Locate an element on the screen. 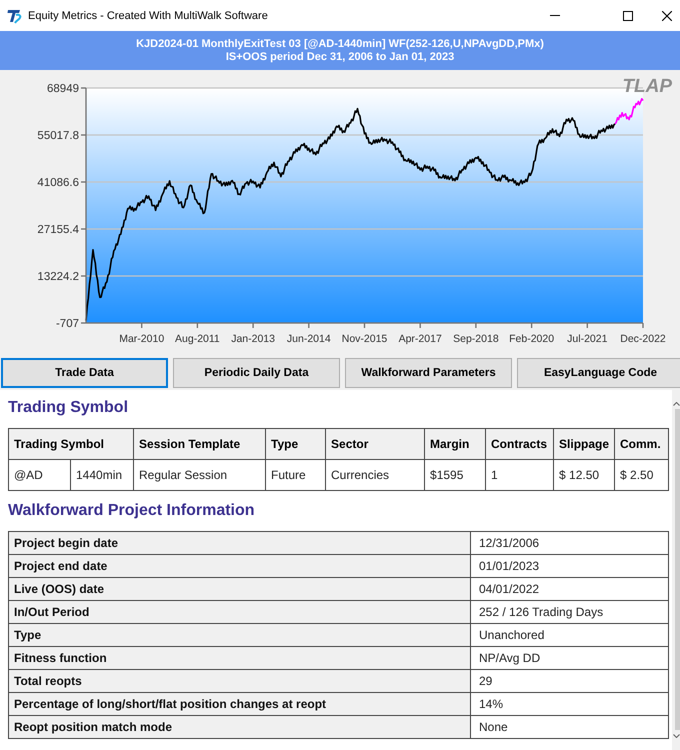  table-cell: $1595 is located at coordinates (455, 475).